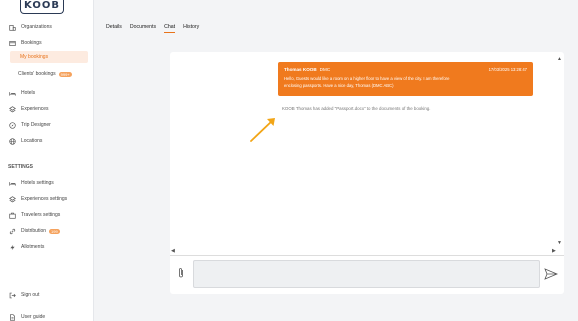  I want to click on count-badge: 199, so click(54, 231).